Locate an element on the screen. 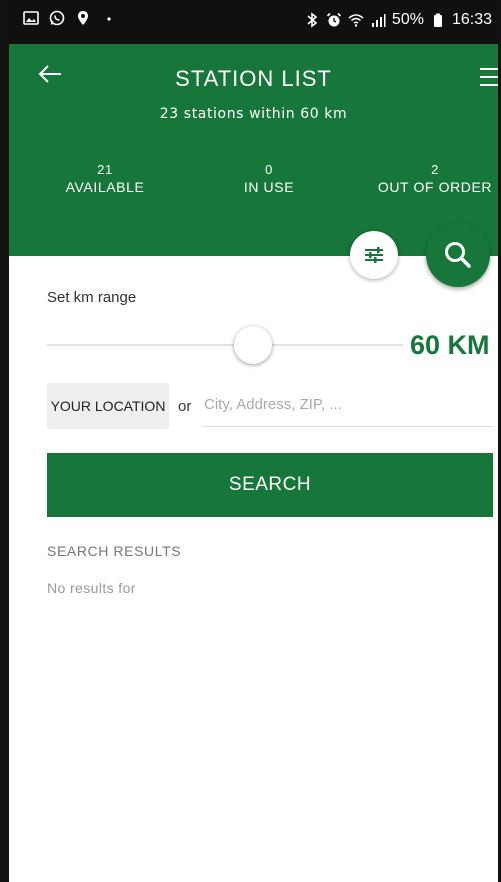 This screenshot has width=501, height=882. stat-available: 21 AVAILABLE is located at coordinates (105, 178).